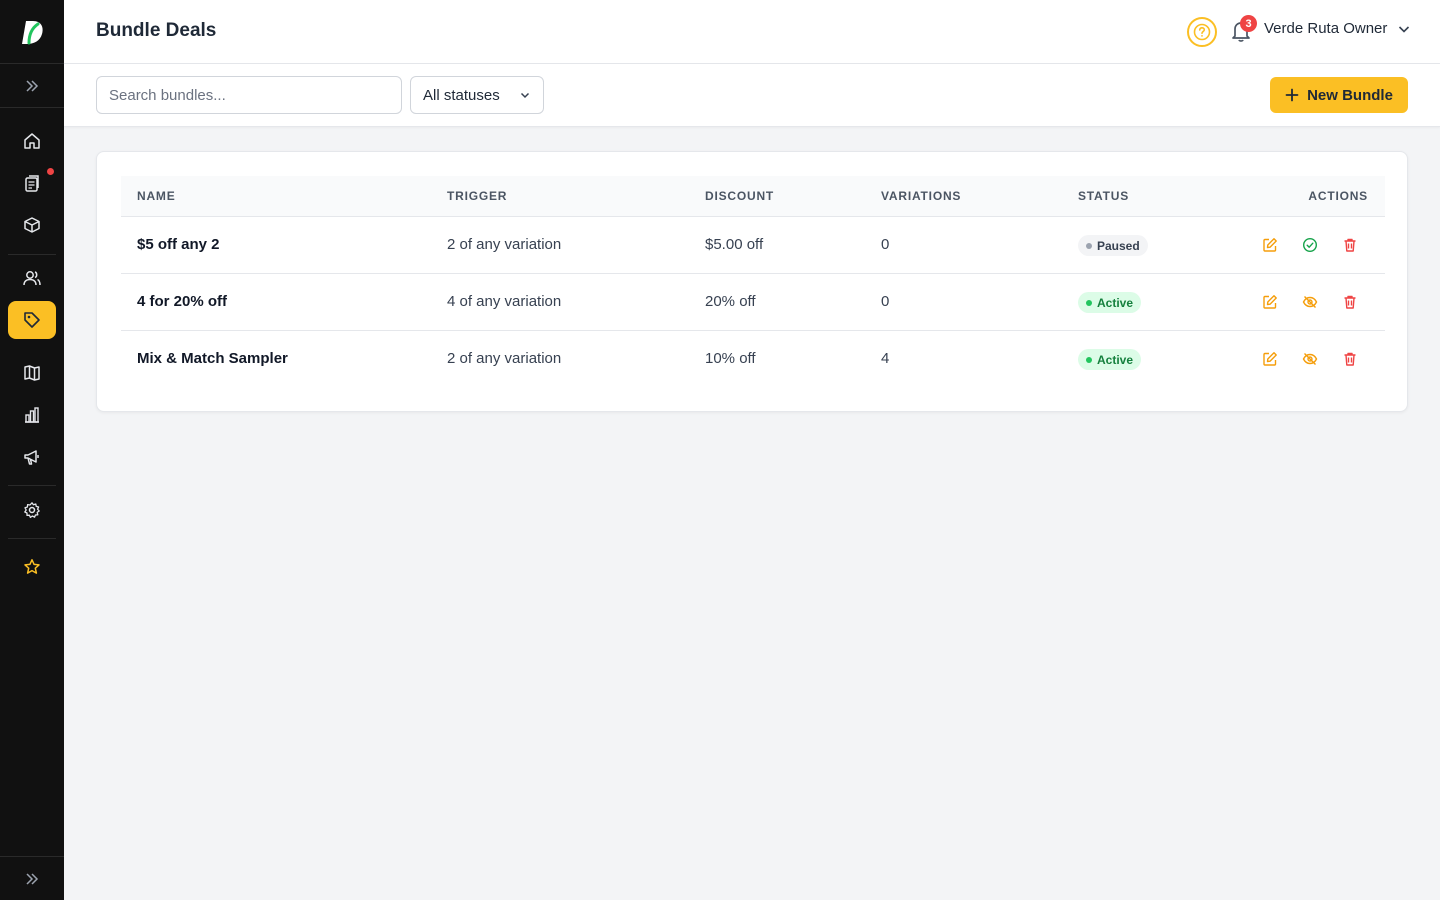 Image resolution: width=1440 pixels, height=900 pixels. What do you see at coordinates (212, 358) in the screenshot?
I see `bundle-name: Mix & Match Sampler` at bounding box center [212, 358].